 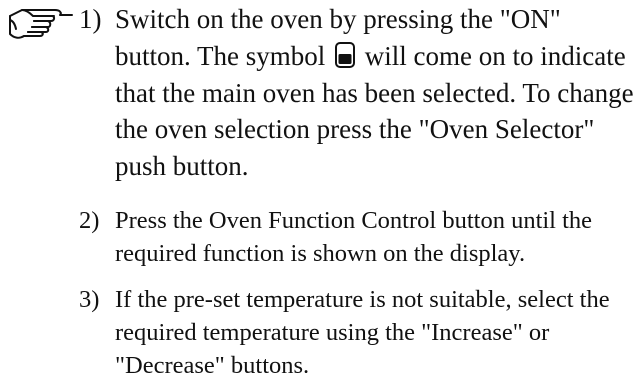 I want to click on step-number: 2), so click(x=89, y=220).